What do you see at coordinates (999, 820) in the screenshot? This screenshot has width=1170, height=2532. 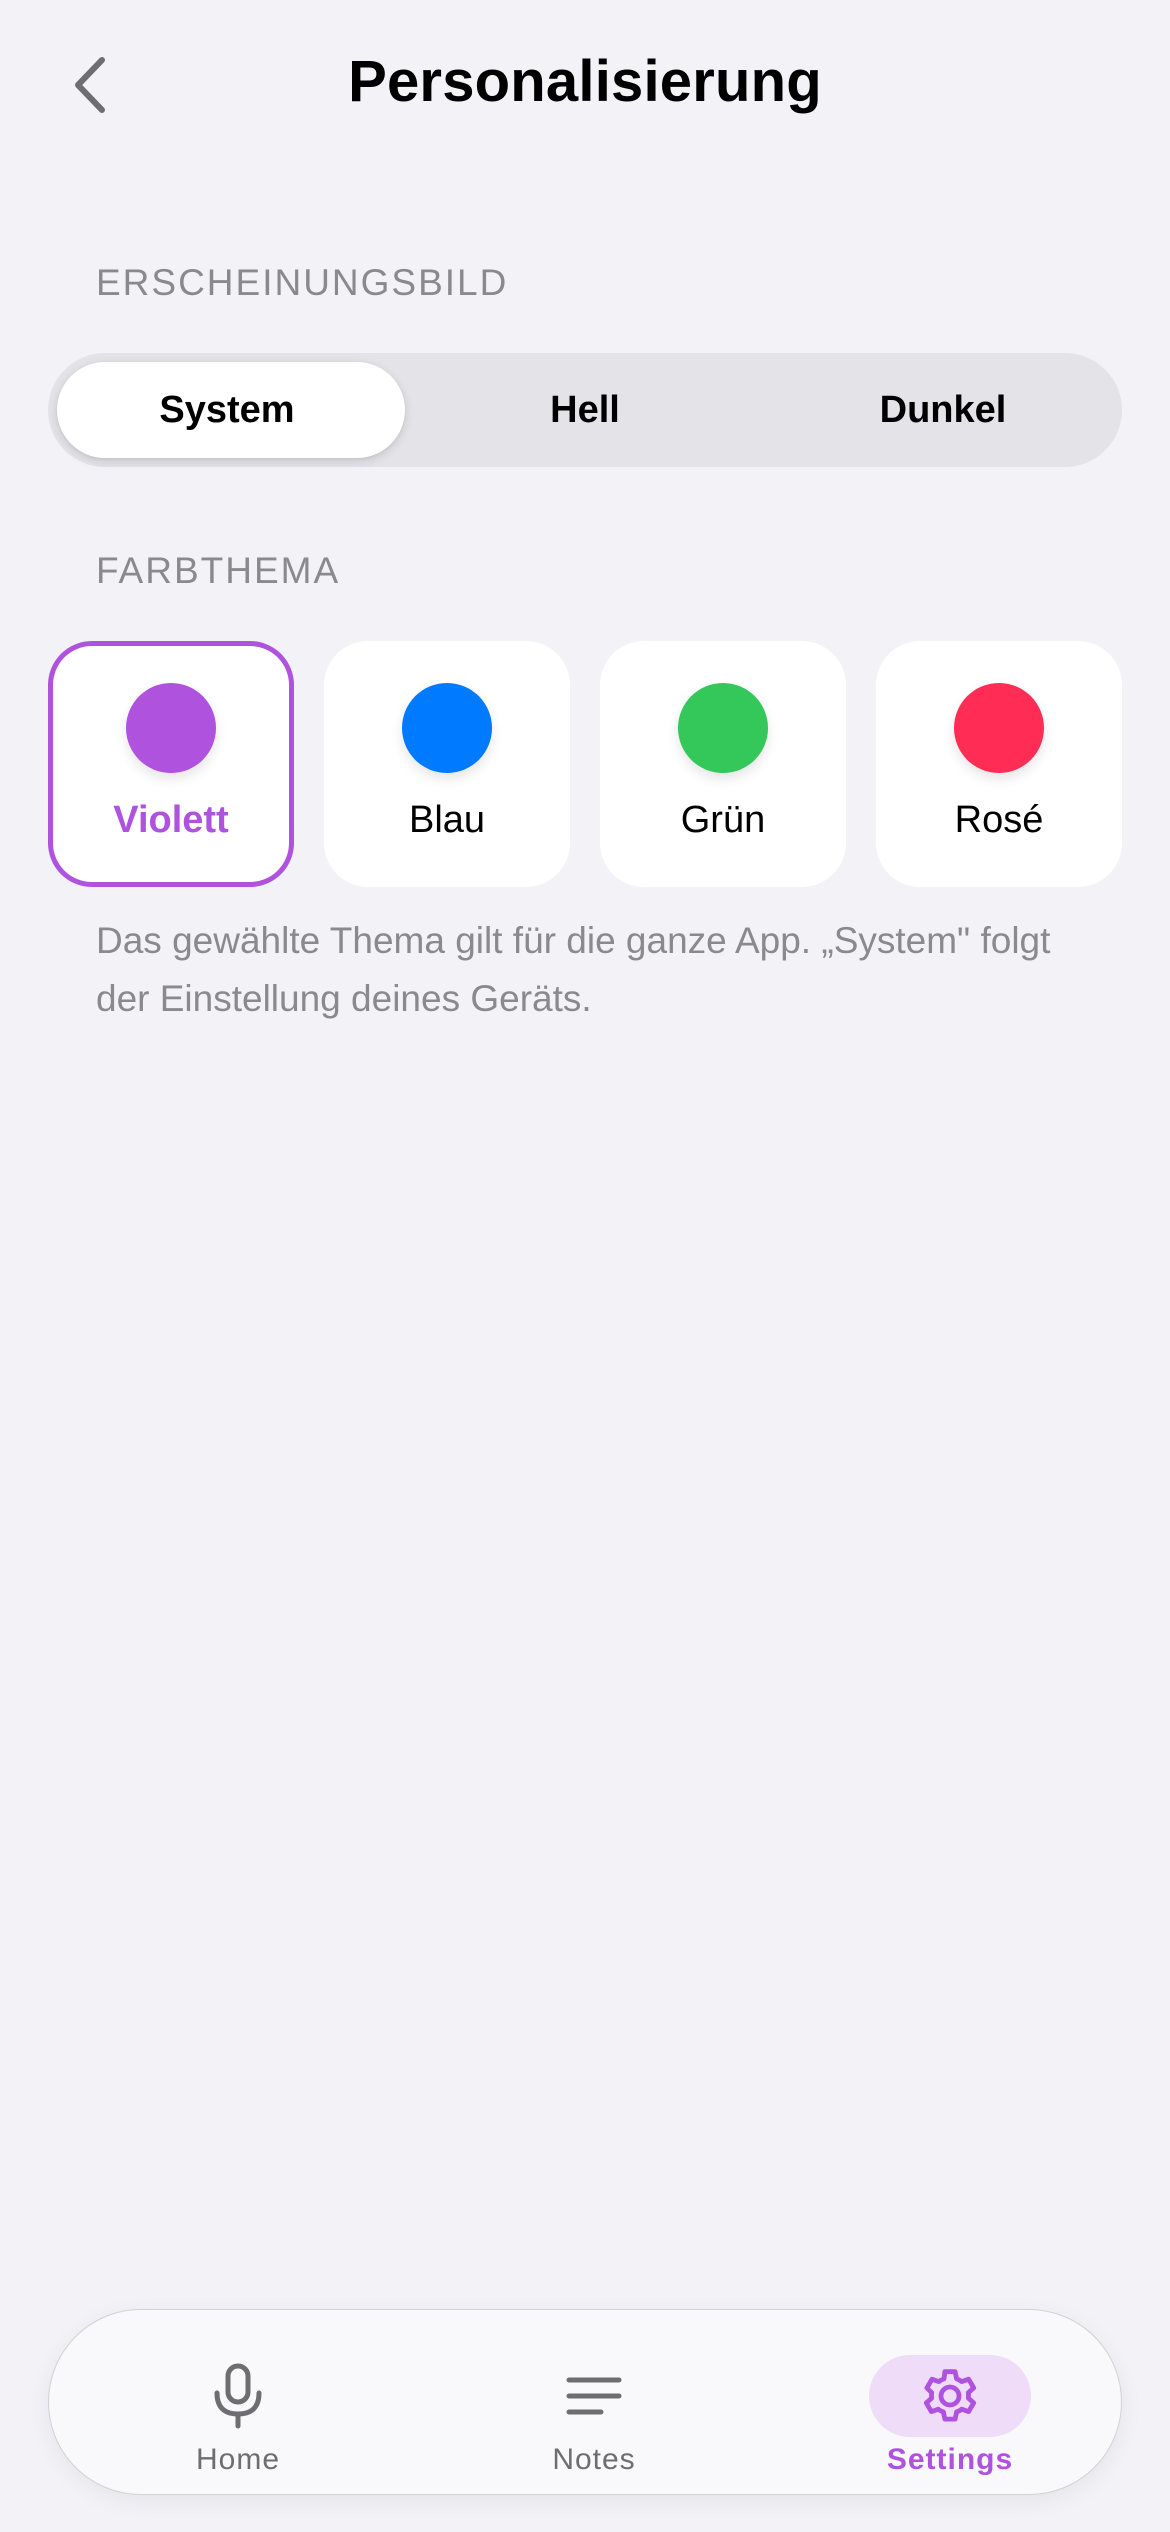 I see `theme-label: Rosé` at bounding box center [999, 820].